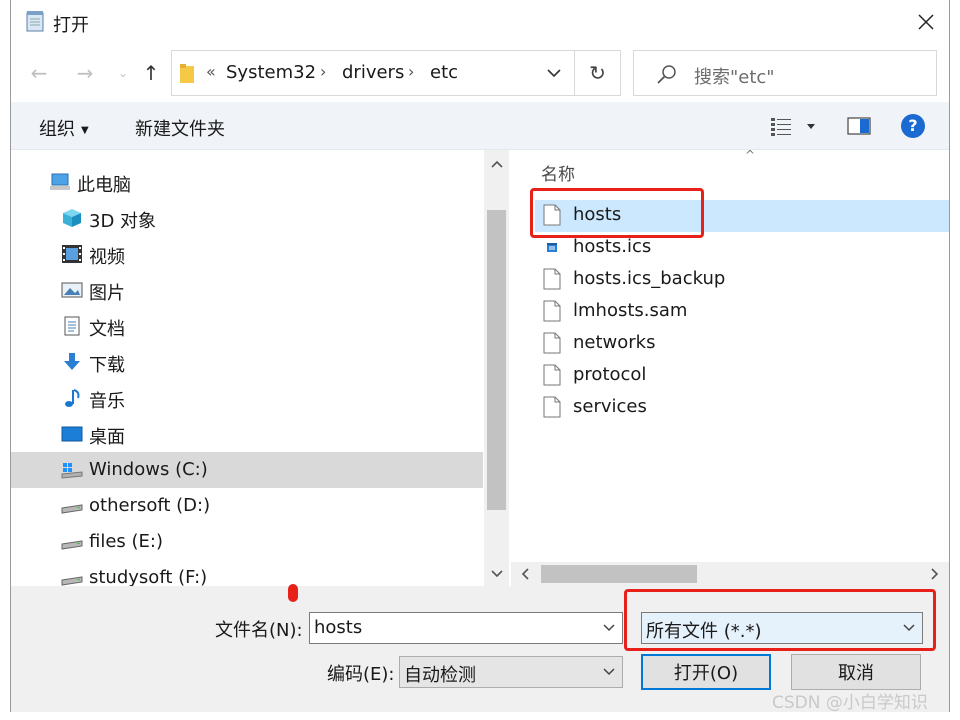 The height and width of the screenshot is (720, 960). I want to click on file-label: hosts.ics, so click(612, 246).